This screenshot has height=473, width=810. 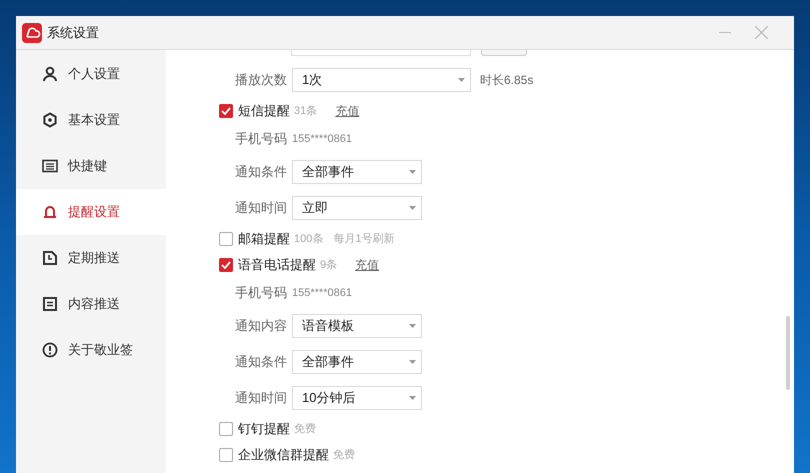 I want to click on sidebar-item: 提醒设置, so click(x=91, y=212).